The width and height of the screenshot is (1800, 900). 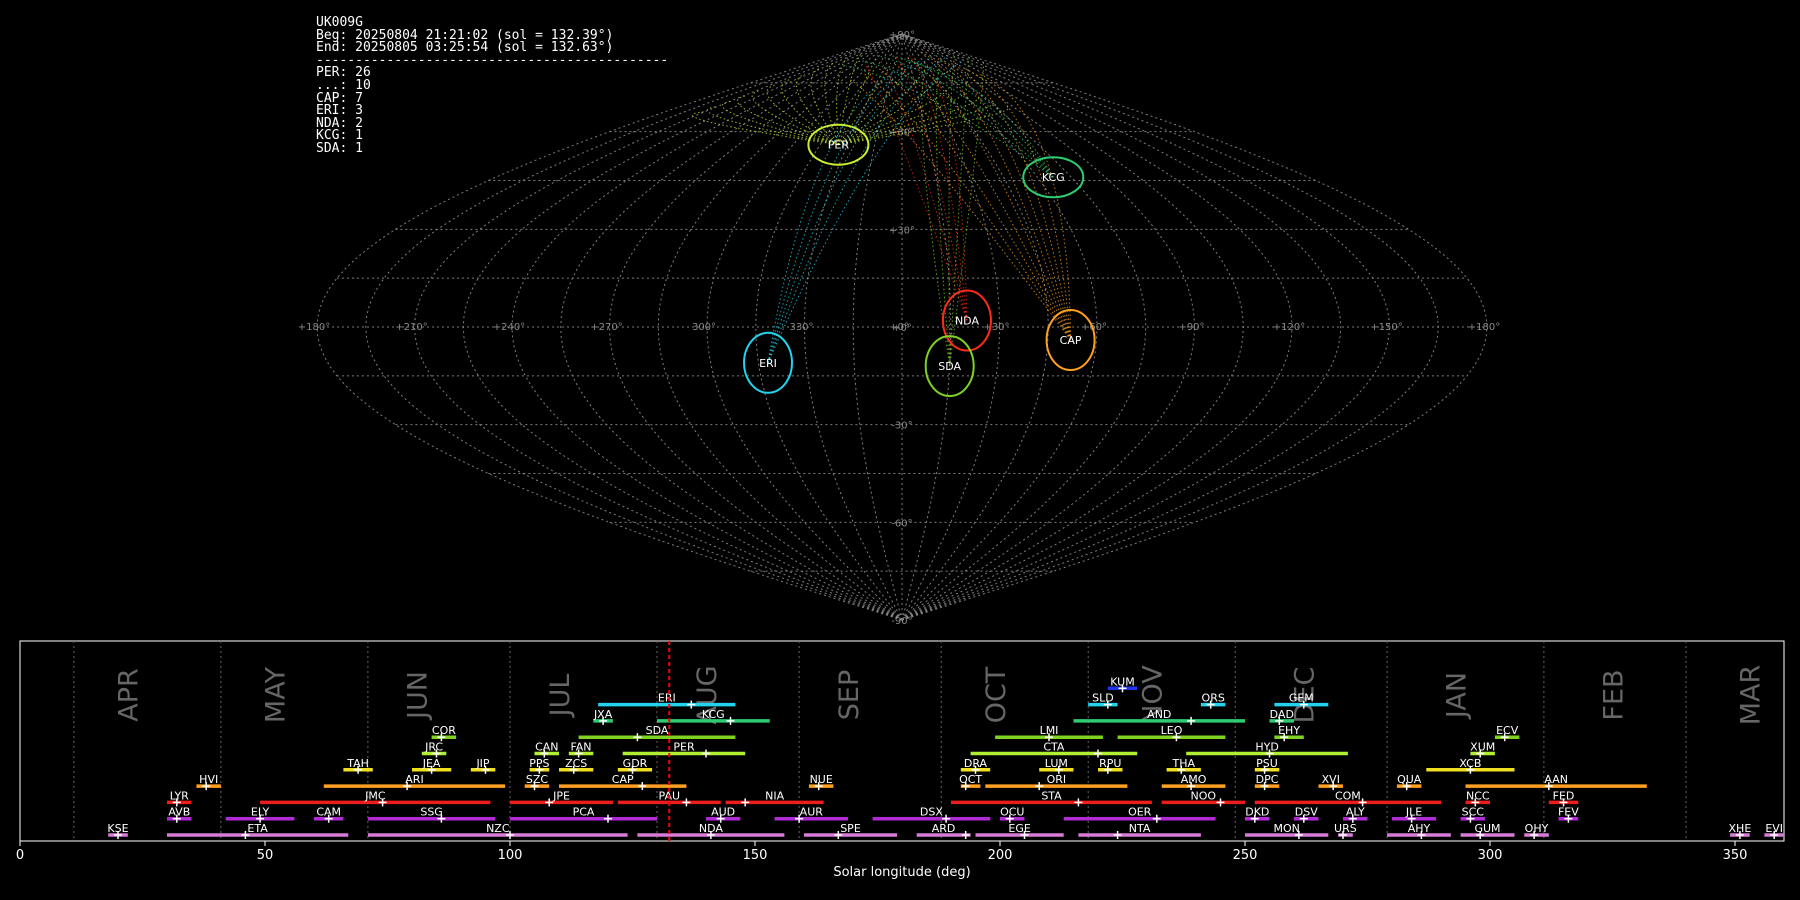 What do you see at coordinates (943, 830) in the screenshot?
I see `shower-ard: ARD` at bounding box center [943, 830].